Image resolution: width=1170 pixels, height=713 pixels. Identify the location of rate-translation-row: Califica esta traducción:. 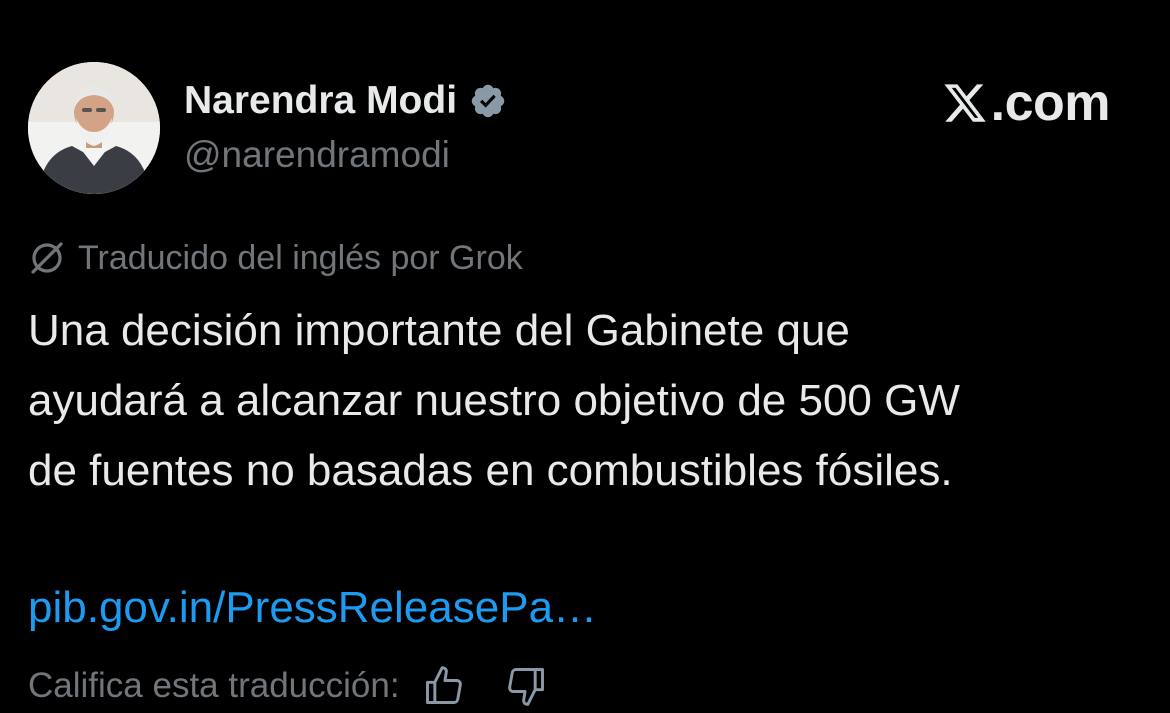
(288, 686).